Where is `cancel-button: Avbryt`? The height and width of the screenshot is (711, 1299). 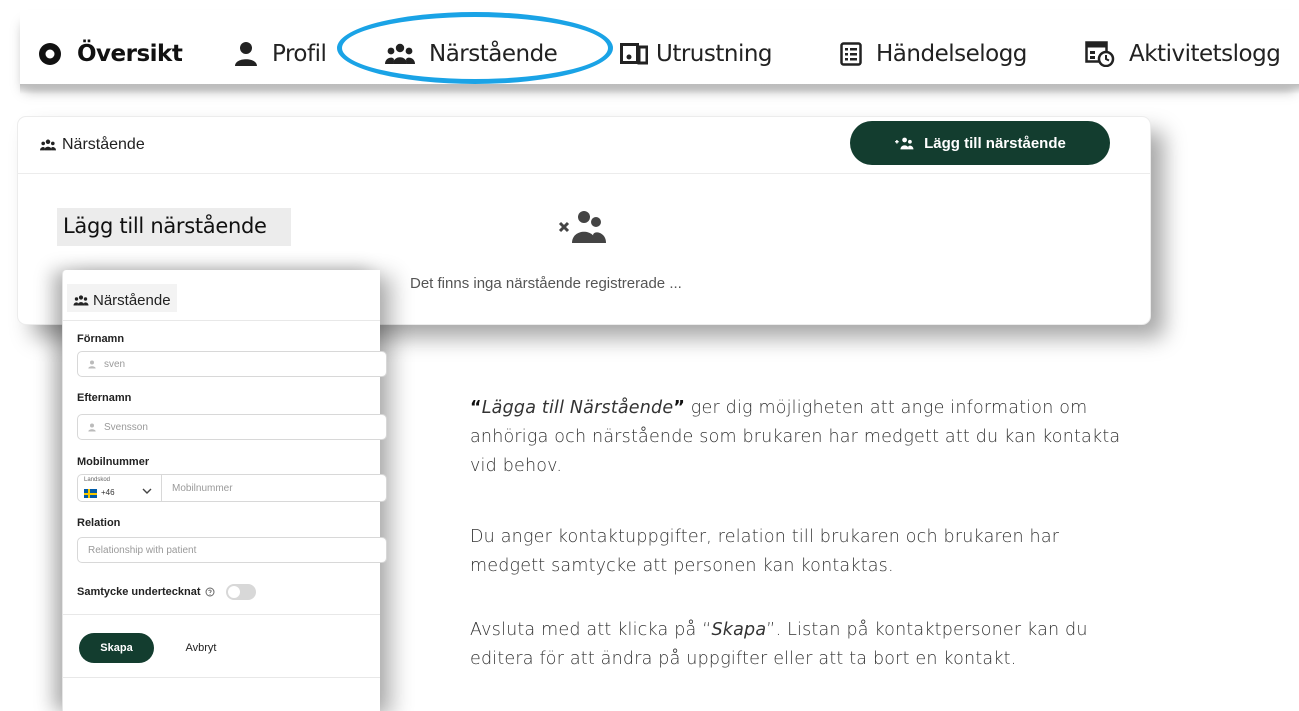 cancel-button: Avbryt is located at coordinates (201, 648).